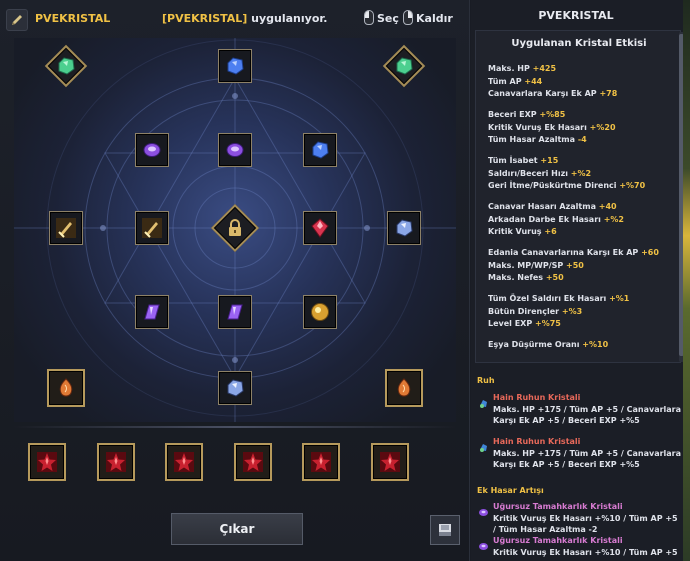 The image size is (690, 561). I want to click on stat-line: Maks. Nefes +50, so click(526, 277).